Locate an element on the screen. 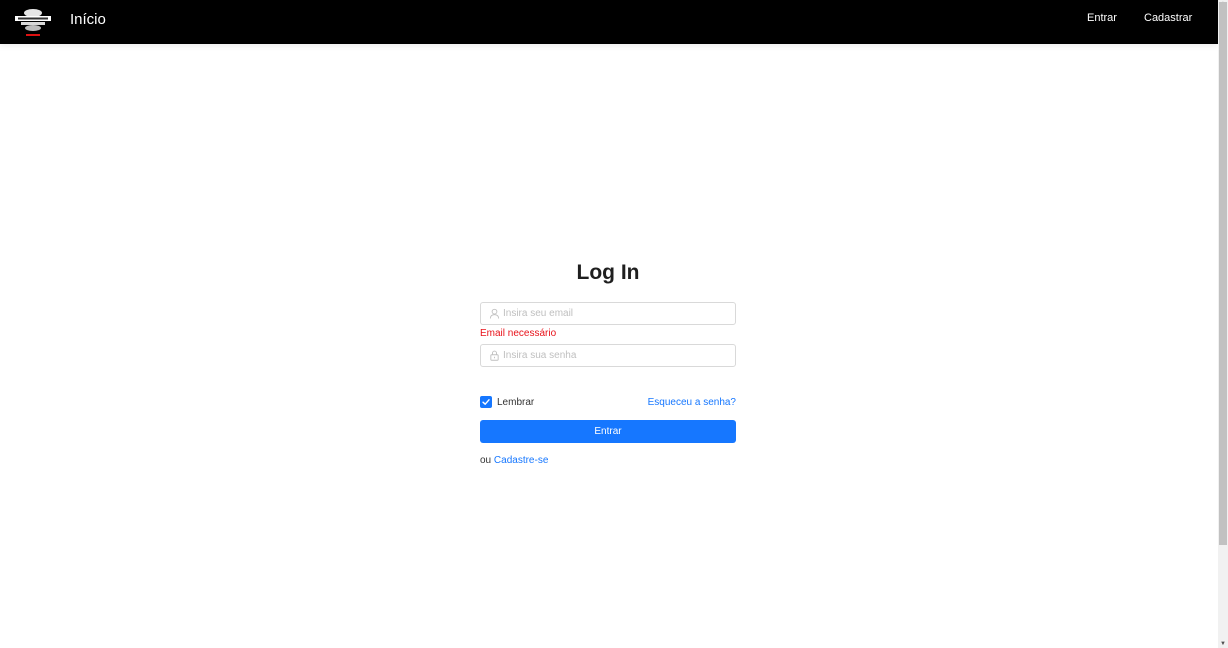 This screenshot has width=1228, height=648. checkmark-icon is located at coordinates (486, 402).